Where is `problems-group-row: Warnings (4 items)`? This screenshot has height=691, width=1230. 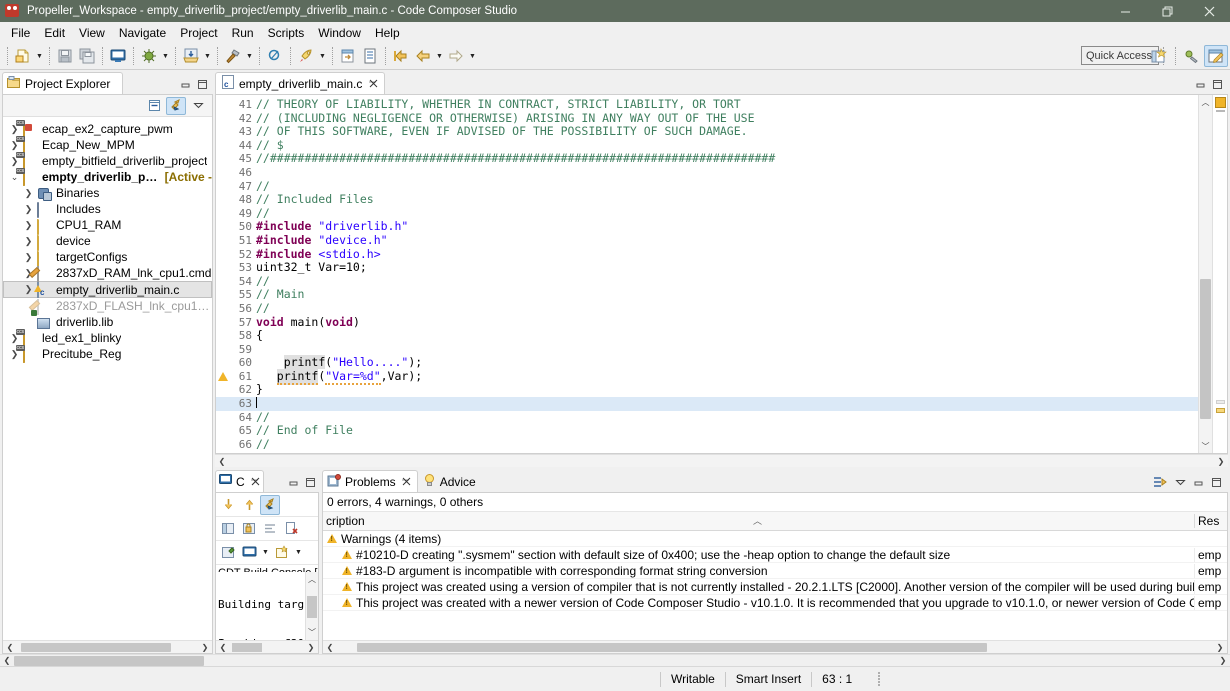 problems-group-row: Warnings (4 items) is located at coordinates (775, 539).